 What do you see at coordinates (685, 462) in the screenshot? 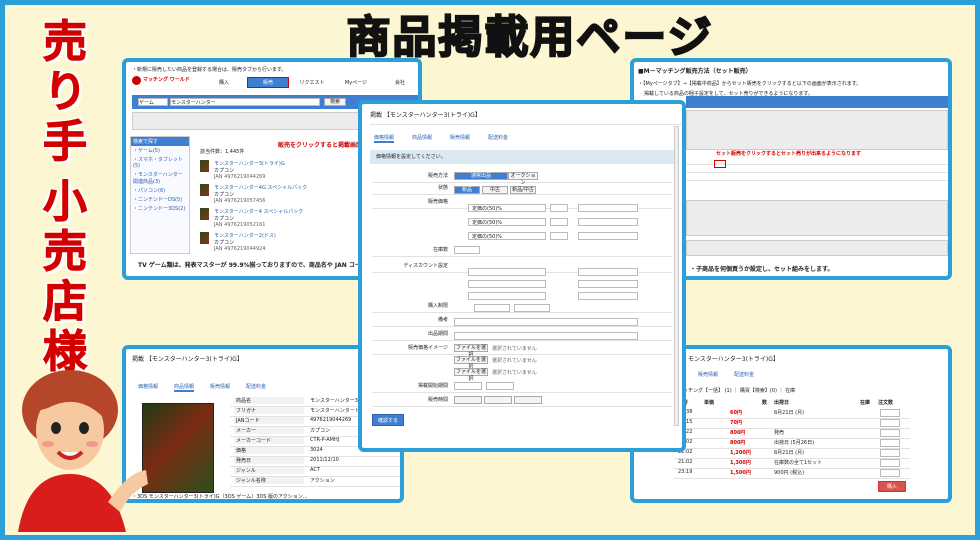
I see `row-time: 21:02` at bounding box center [685, 462].